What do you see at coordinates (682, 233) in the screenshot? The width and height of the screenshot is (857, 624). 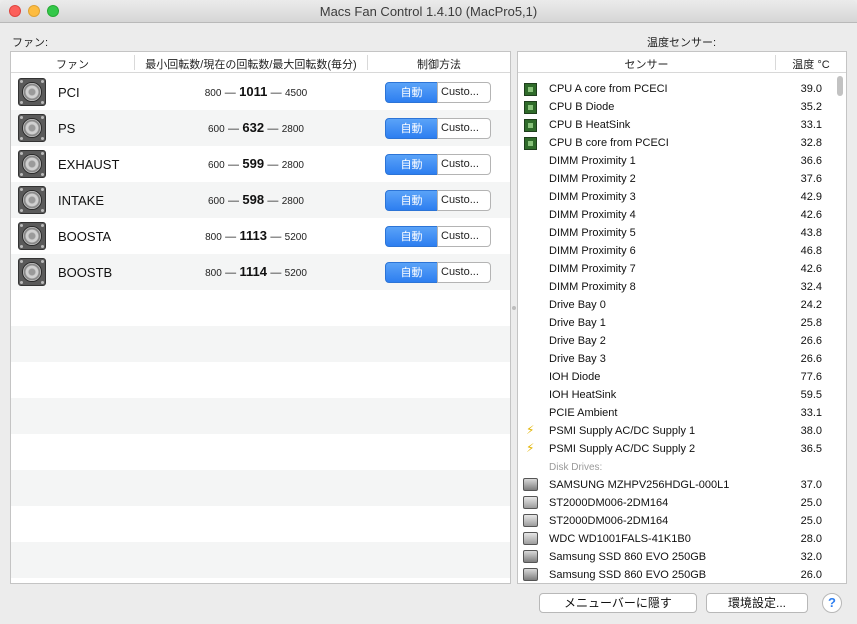 I see `sensor-row: DIMM Proximity 5 43.8` at bounding box center [682, 233].